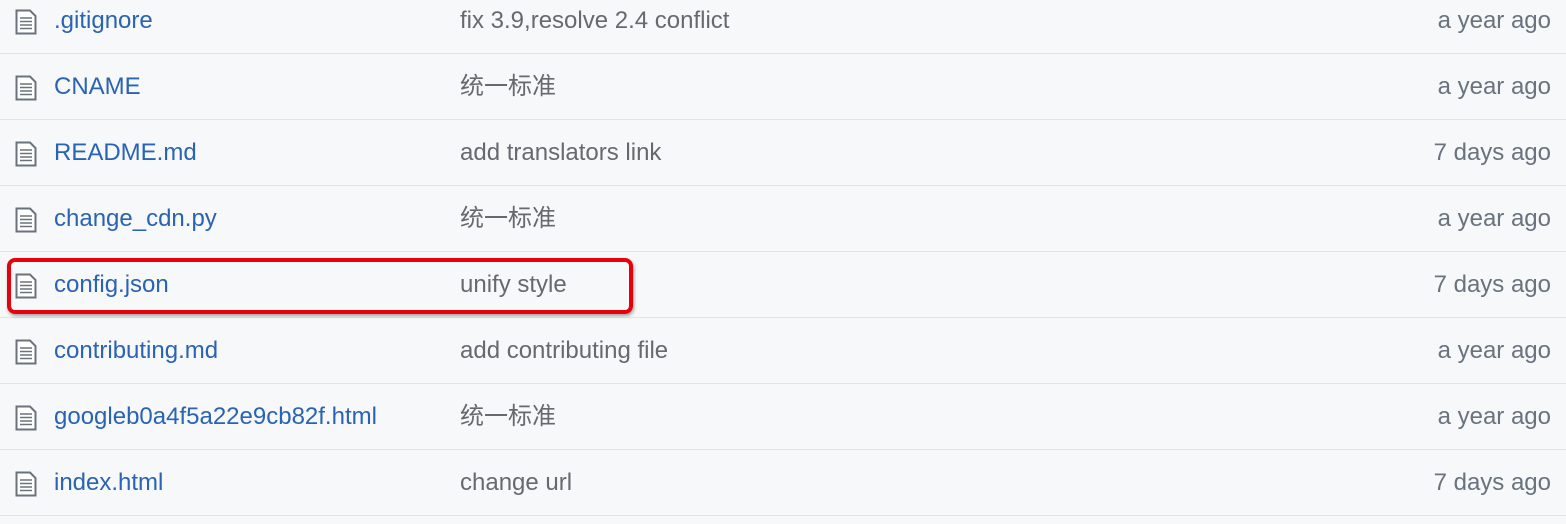  I want to click on file-name-link: config.json, so click(111, 285).